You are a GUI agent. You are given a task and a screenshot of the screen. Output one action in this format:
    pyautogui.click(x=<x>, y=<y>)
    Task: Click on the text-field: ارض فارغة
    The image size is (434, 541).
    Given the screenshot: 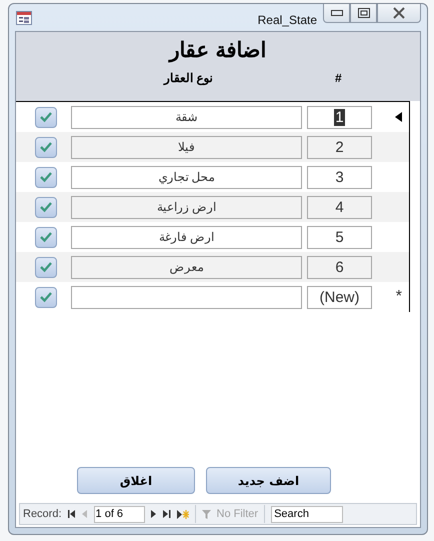 What is the action you would take?
    pyautogui.click(x=186, y=237)
    